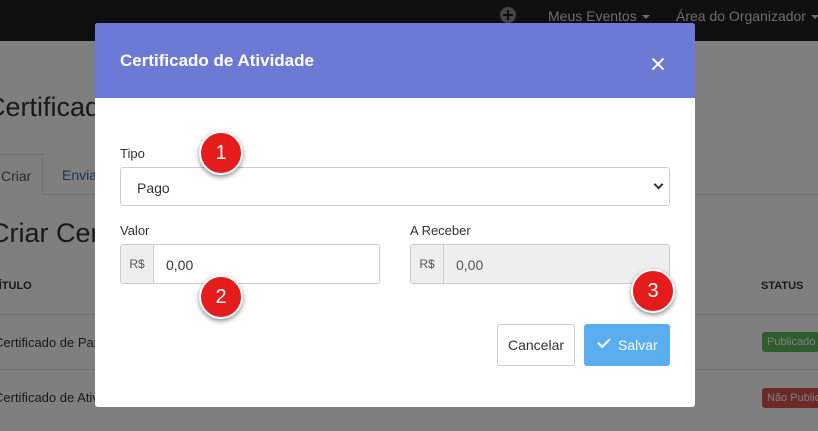 This screenshot has width=818, height=431. What do you see at coordinates (658, 184) in the screenshot?
I see `chevron-down-icon` at bounding box center [658, 184].